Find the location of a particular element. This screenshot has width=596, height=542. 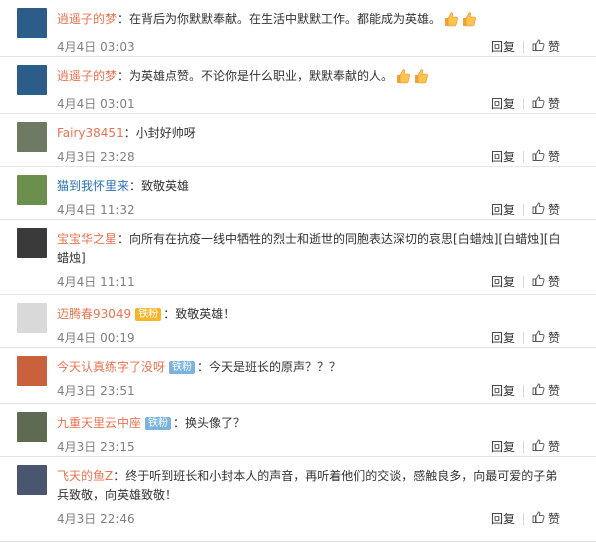

comment-username: 猫到我怀里来 is located at coordinates (93, 186).